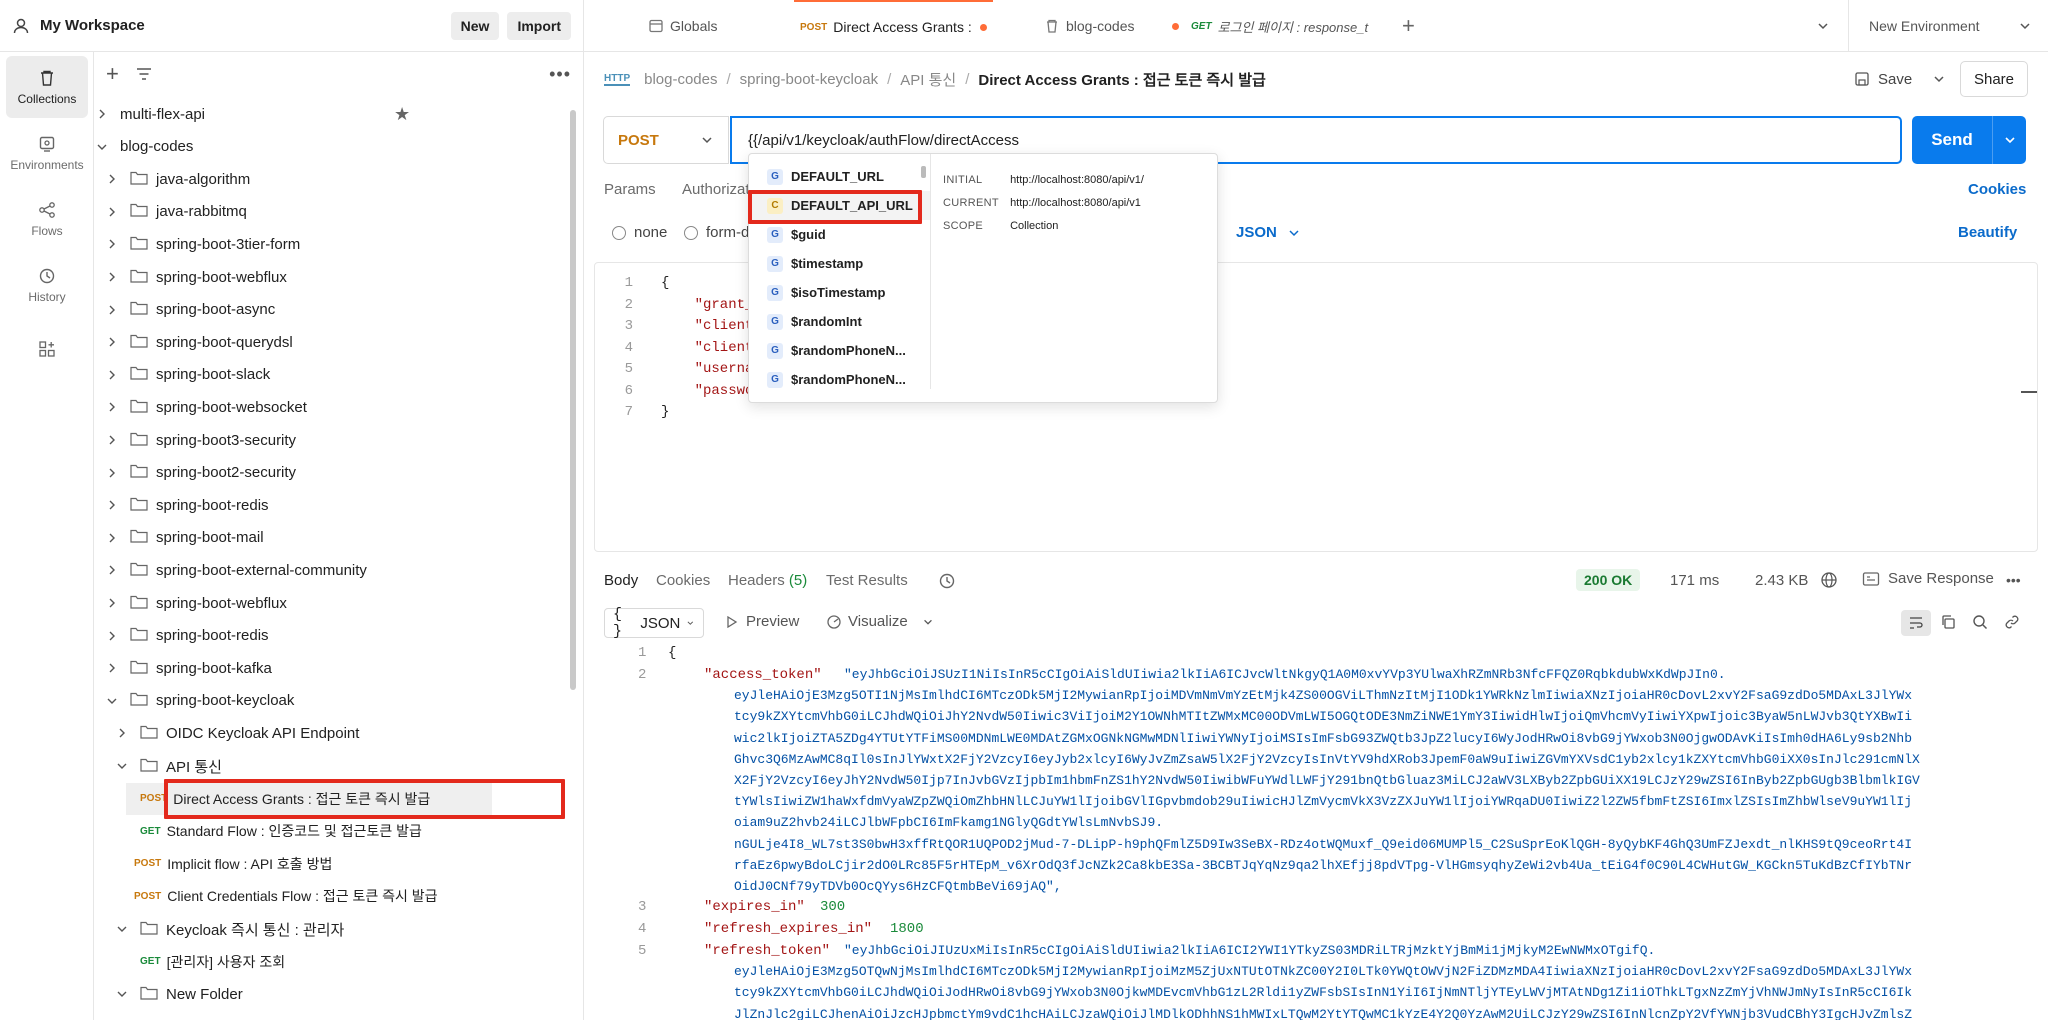  I want to click on autocomplete-item: G $randomInt, so click(839, 321).